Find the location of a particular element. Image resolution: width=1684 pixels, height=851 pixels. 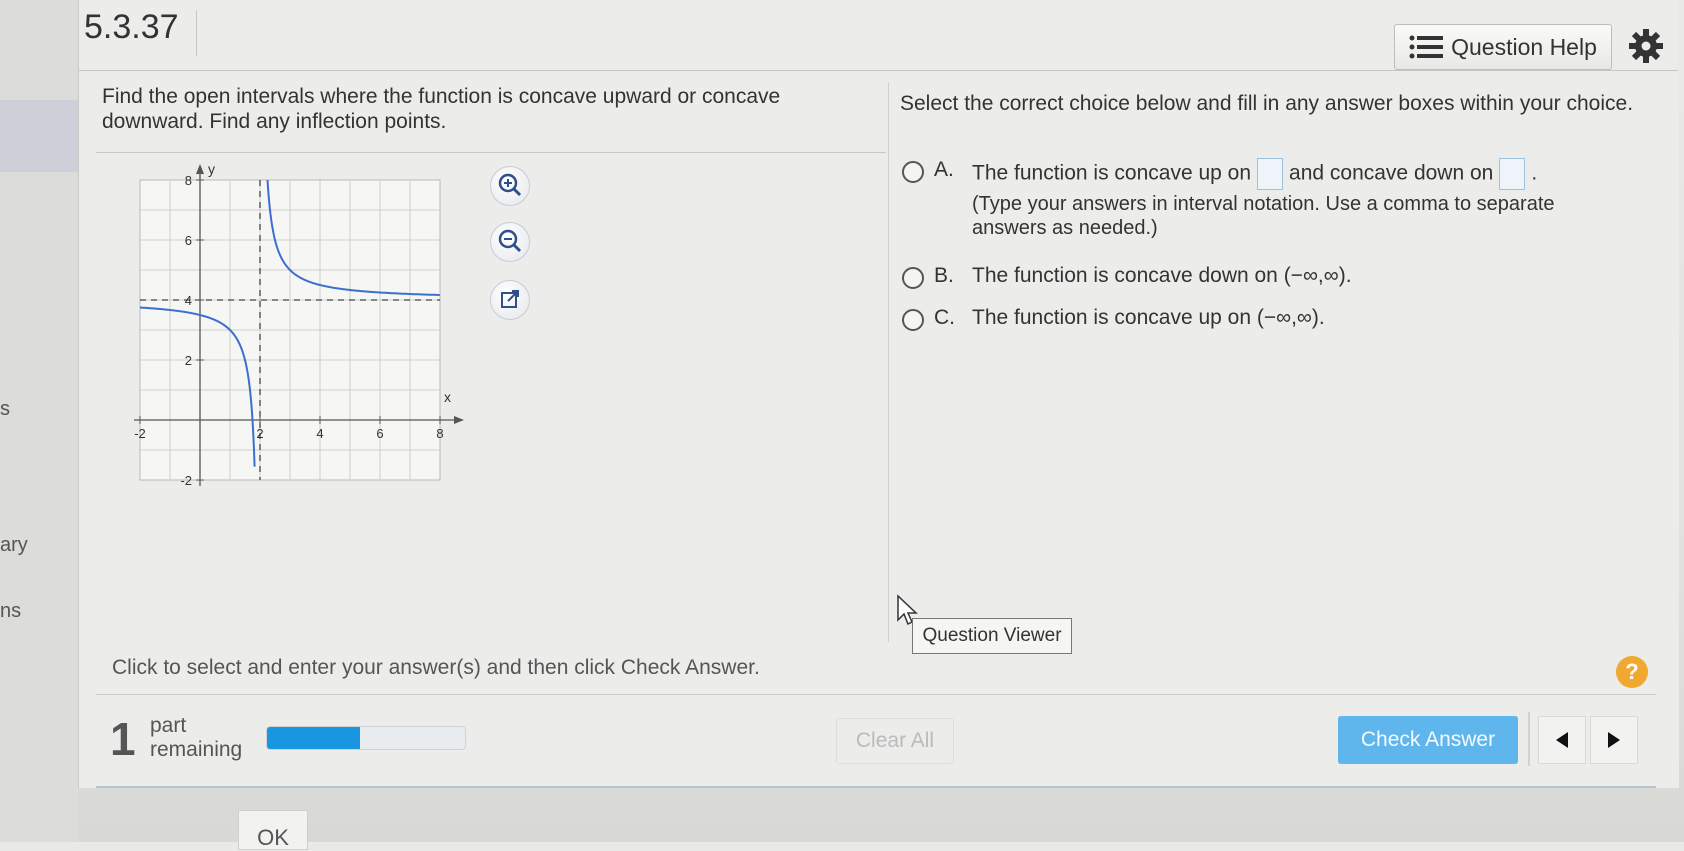

question-help-button: Question Help is located at coordinates (1503, 47).